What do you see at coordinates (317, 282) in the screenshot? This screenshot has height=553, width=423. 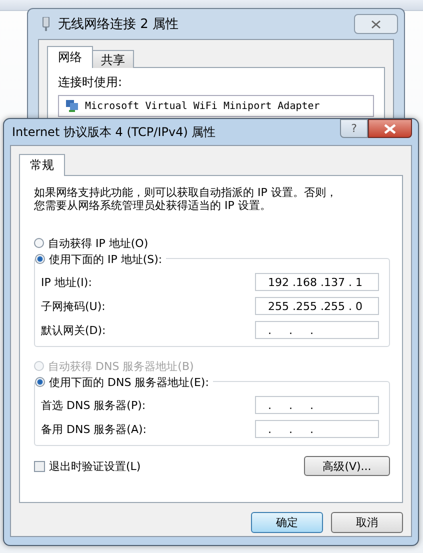 I see `ip-address-field: 192 .168 .137 . 1` at bounding box center [317, 282].